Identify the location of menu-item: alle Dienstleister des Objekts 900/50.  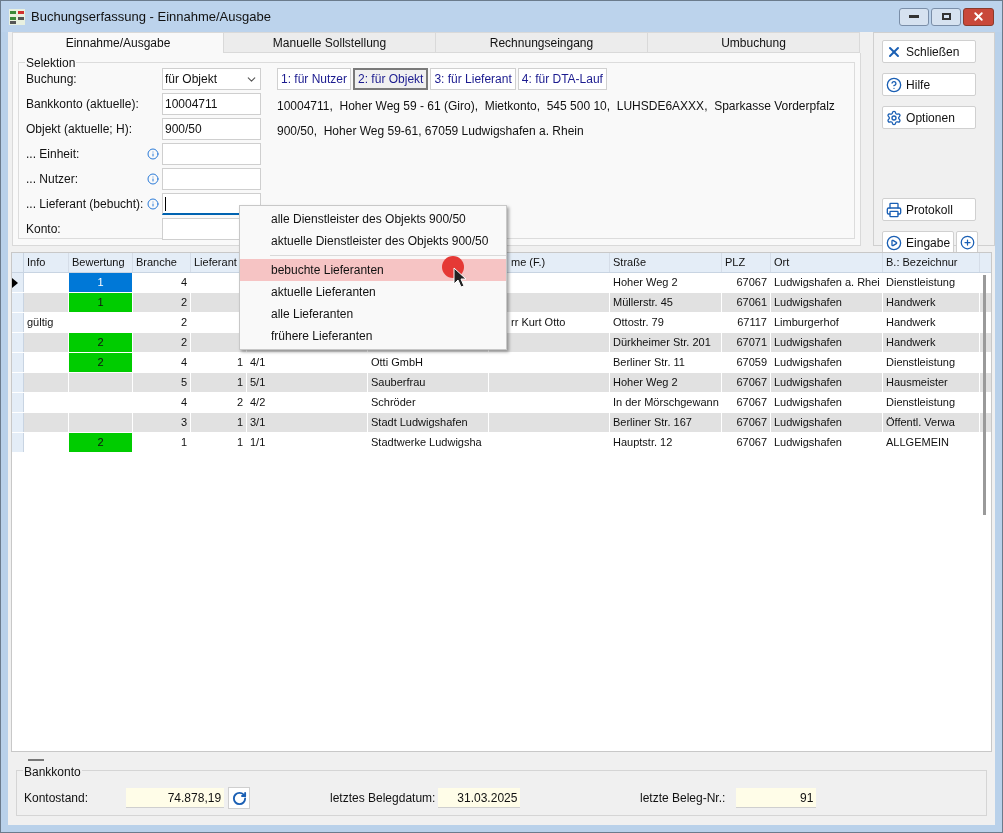
(373, 219).